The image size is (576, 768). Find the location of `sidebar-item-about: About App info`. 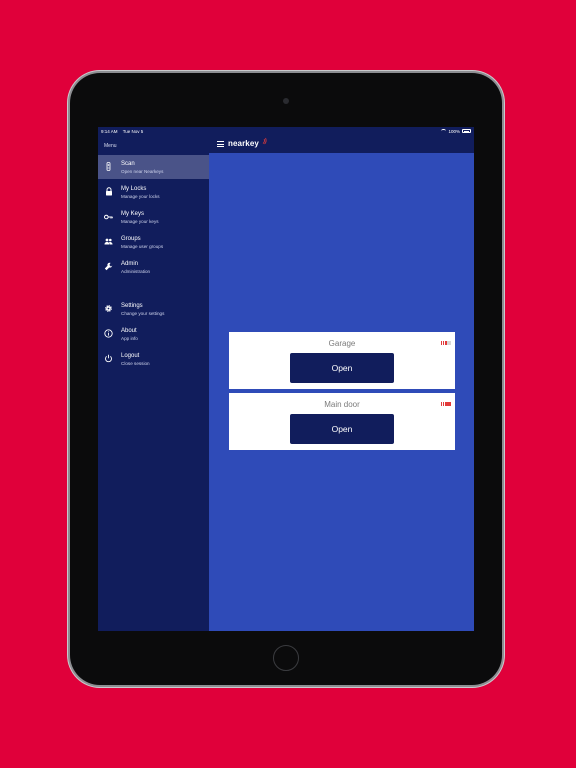

sidebar-item-about: About App info is located at coordinates (153, 334).